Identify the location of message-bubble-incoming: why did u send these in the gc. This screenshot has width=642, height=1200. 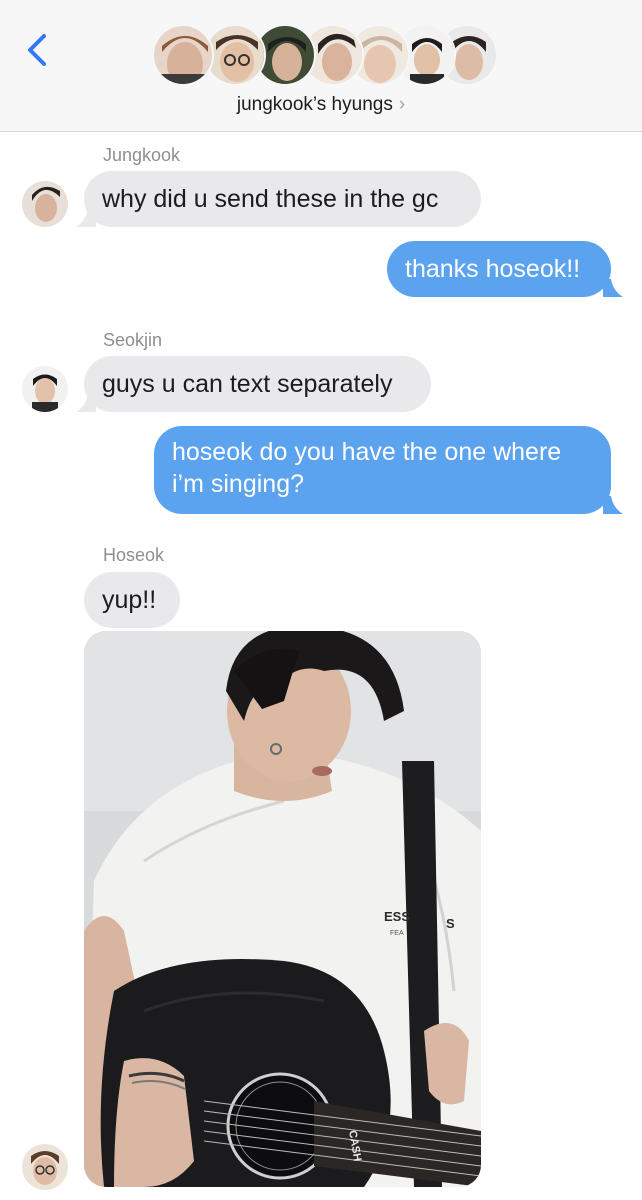
(282, 199).